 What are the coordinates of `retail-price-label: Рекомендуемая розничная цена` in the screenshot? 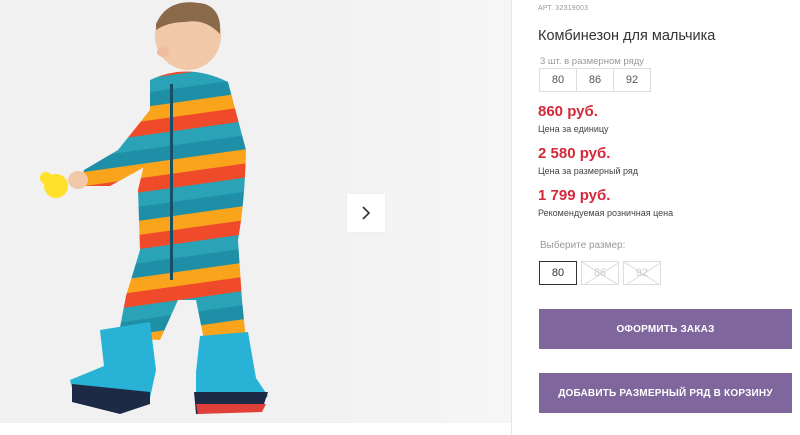 It's located at (606, 213).